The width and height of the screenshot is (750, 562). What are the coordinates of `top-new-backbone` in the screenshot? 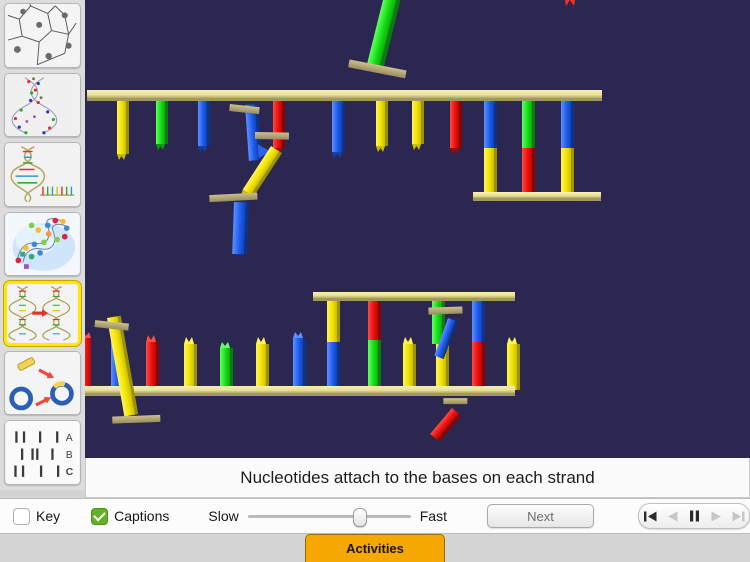 It's located at (537, 196).